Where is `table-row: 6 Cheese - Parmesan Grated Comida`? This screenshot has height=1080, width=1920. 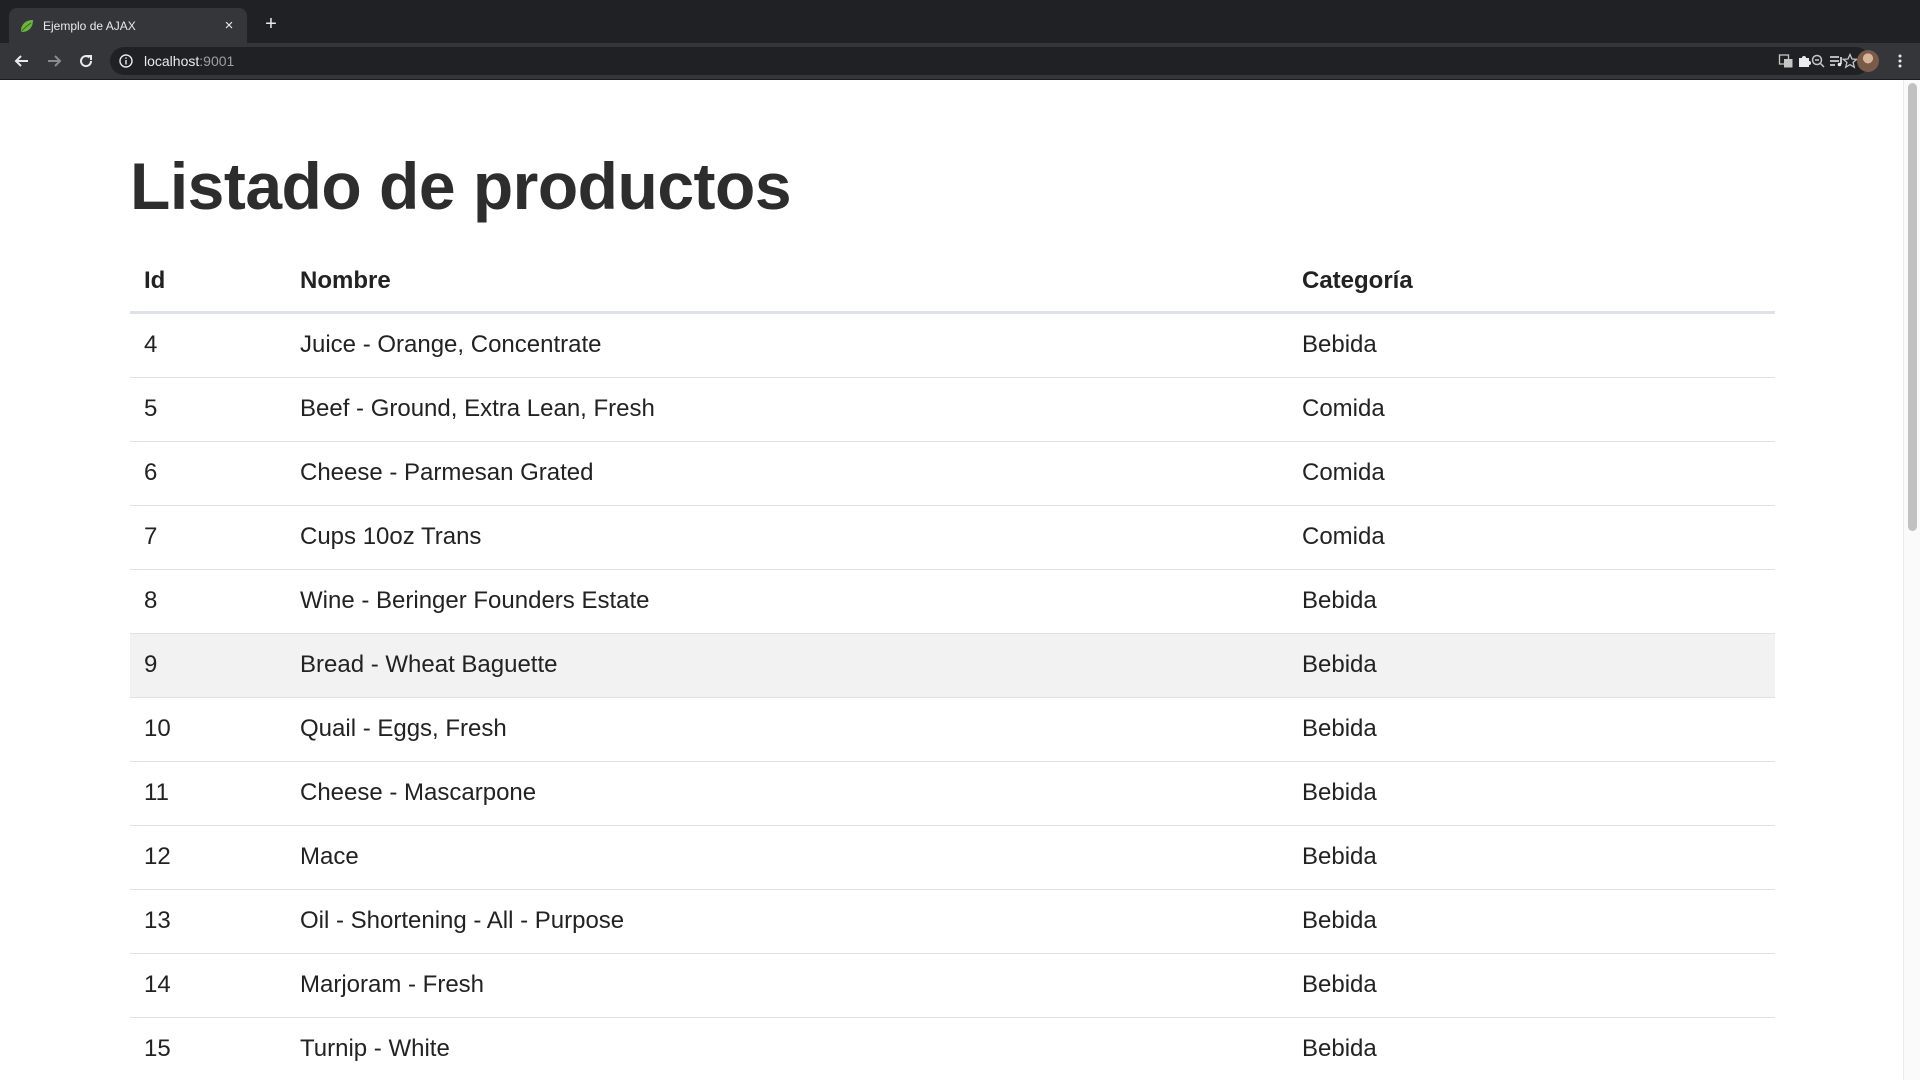
table-row: 6 Cheese - Parmesan Grated Comida is located at coordinates (952, 473).